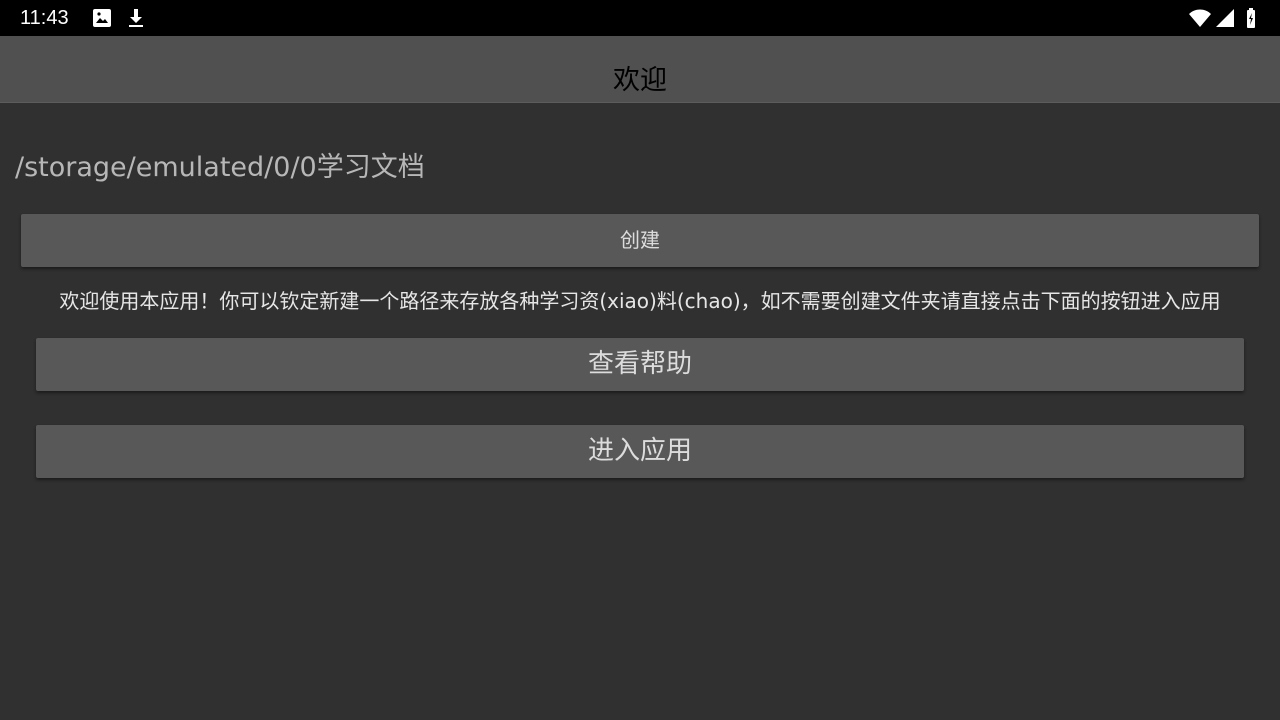 Image resolution: width=1280 pixels, height=720 pixels. I want to click on app-bar: 欢迎, so click(640, 69).